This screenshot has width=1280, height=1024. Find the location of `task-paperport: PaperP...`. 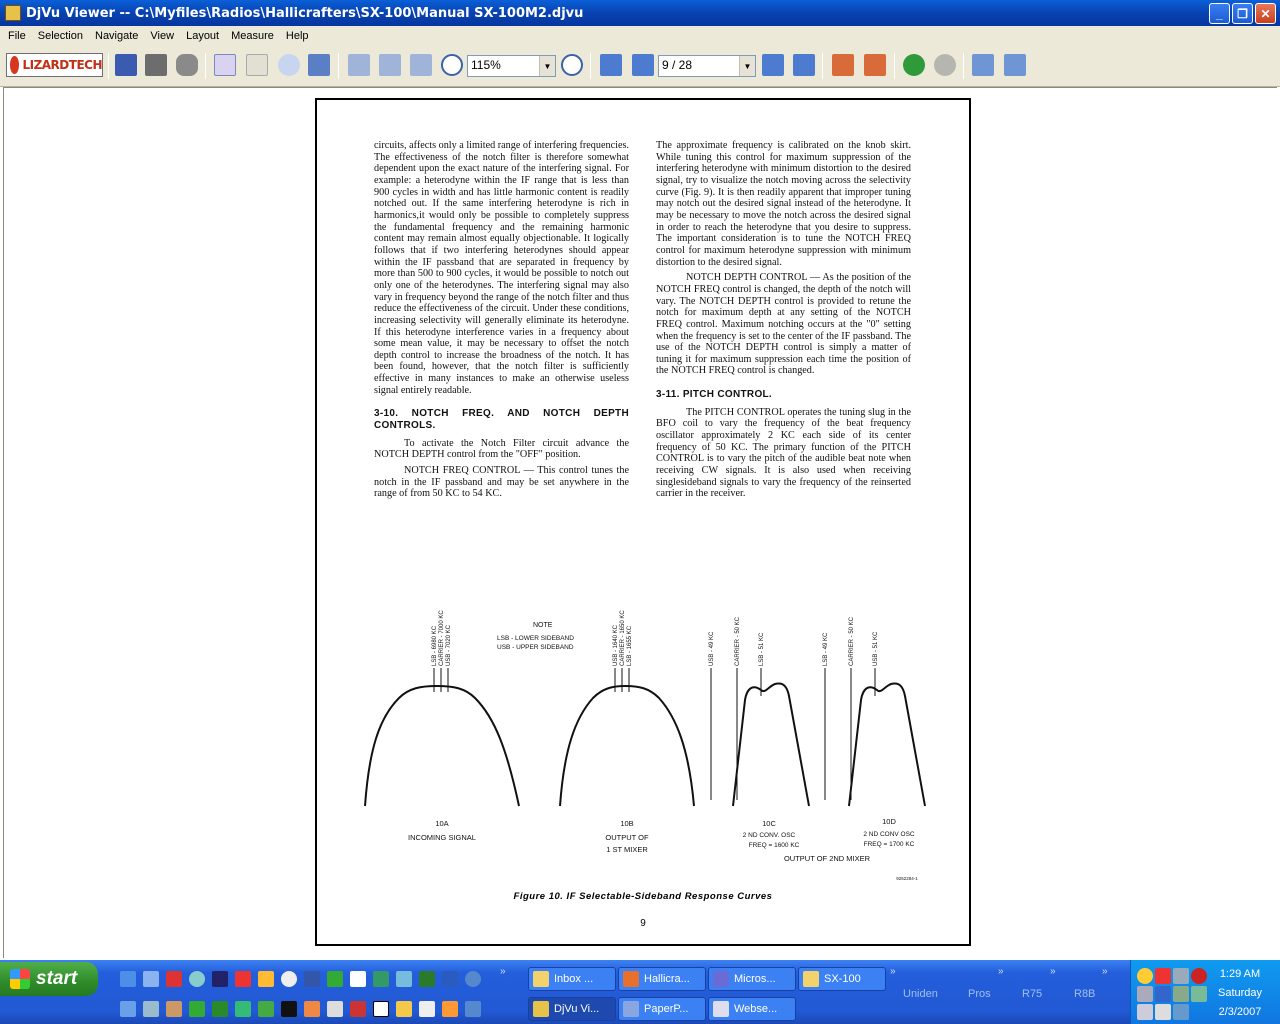

task-paperport: PaperP... is located at coordinates (662, 1009).